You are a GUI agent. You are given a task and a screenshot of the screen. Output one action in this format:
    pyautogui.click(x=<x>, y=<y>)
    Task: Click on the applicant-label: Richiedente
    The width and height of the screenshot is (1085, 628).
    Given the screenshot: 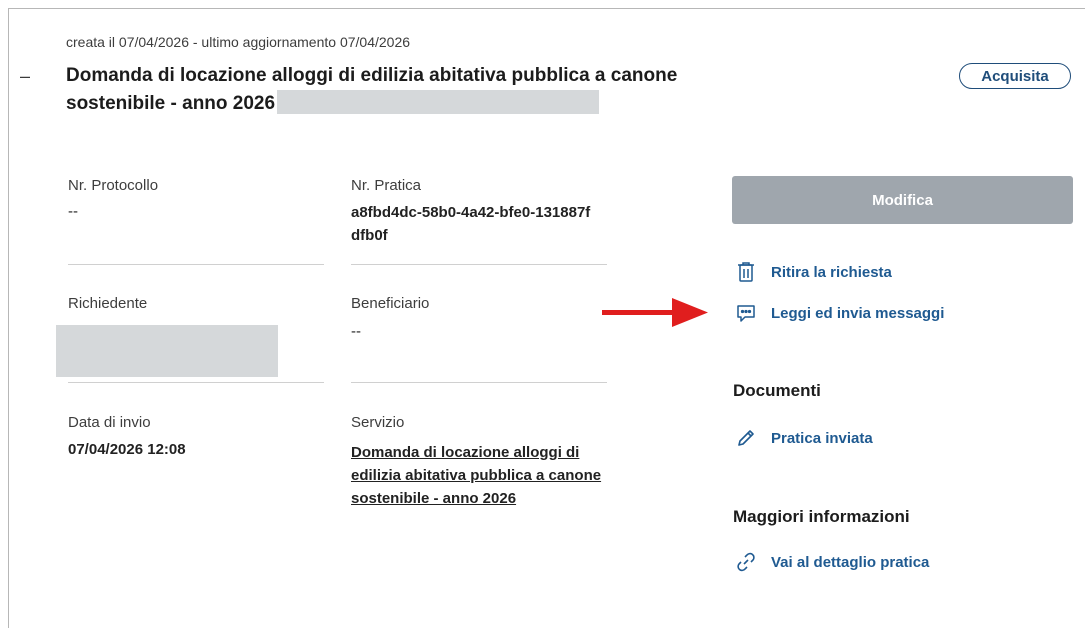 What is the action you would take?
    pyautogui.click(x=108, y=303)
    